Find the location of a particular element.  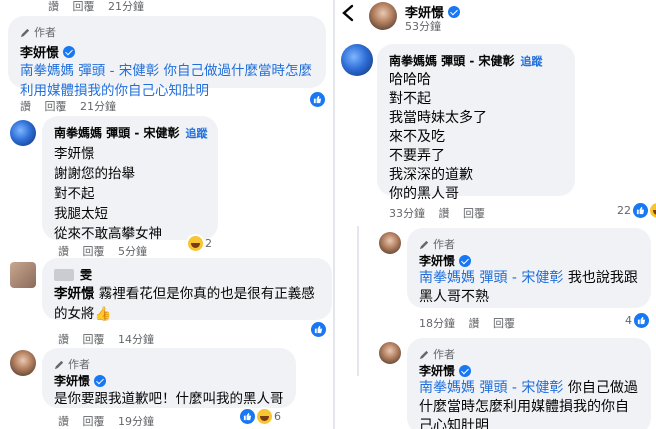

comment-actions: 讚 回覆 19分鐘 is located at coordinates (111, 421).